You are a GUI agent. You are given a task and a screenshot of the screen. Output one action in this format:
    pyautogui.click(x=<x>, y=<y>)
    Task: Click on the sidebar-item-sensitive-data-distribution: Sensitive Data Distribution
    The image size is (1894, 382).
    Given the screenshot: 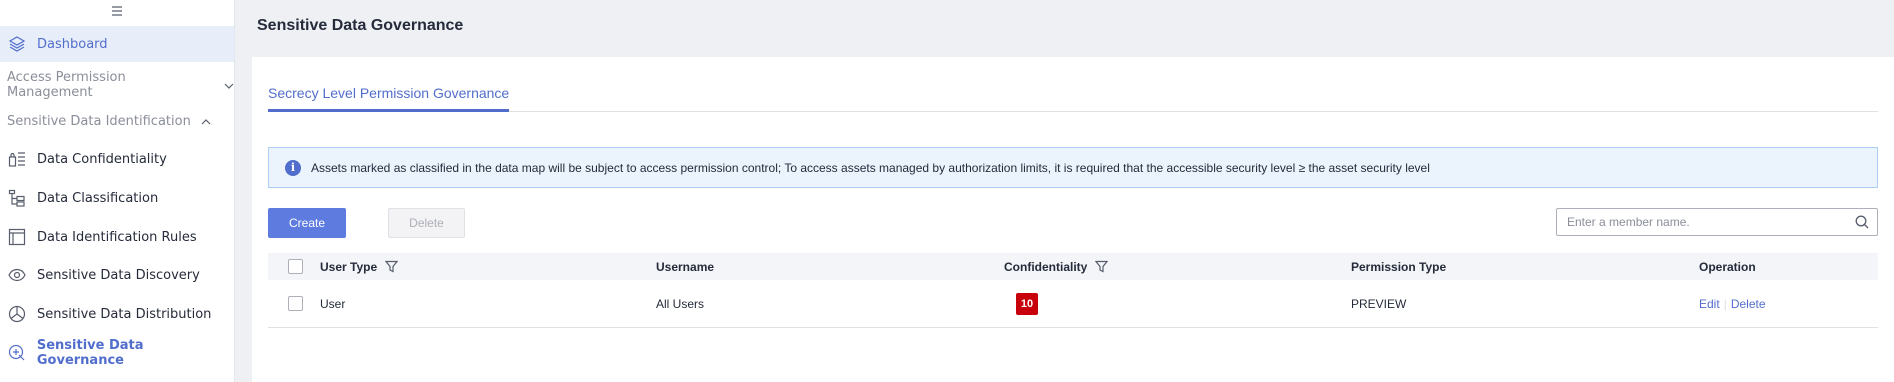 What is the action you would take?
    pyautogui.click(x=117, y=314)
    